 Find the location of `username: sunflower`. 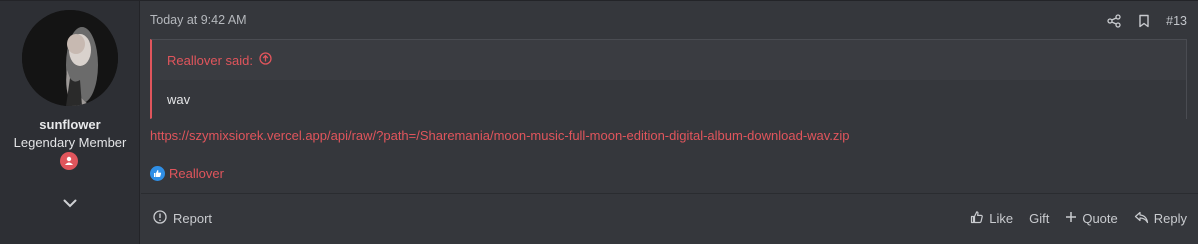

username: sunflower is located at coordinates (70, 124).